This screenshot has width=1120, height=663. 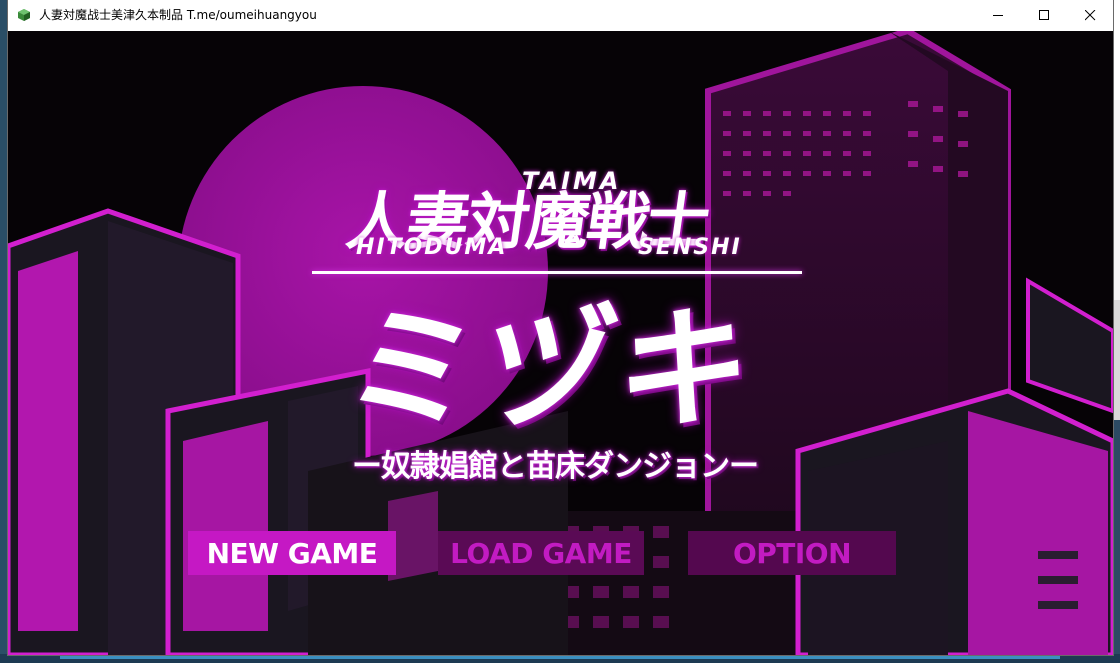 What do you see at coordinates (555, 466) in the screenshot?
I see `logo-subtitle: ー奴隷娼館と苗床ダンジョンー` at bounding box center [555, 466].